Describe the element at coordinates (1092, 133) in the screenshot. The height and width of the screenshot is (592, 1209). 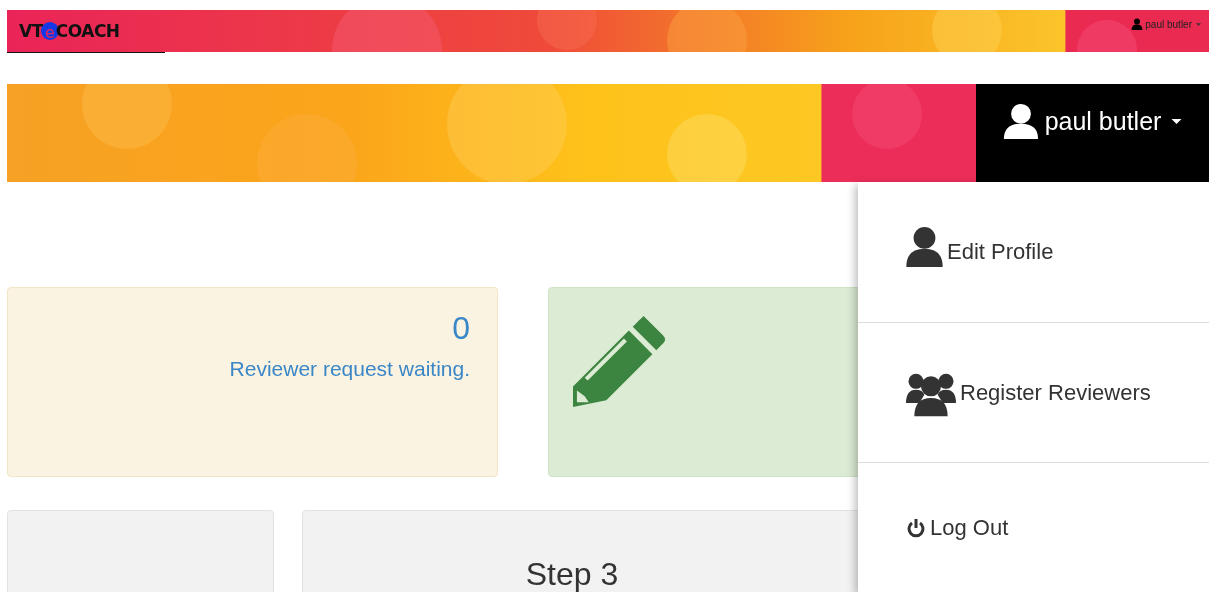
I see `user-menu-button: paul butler` at that location.